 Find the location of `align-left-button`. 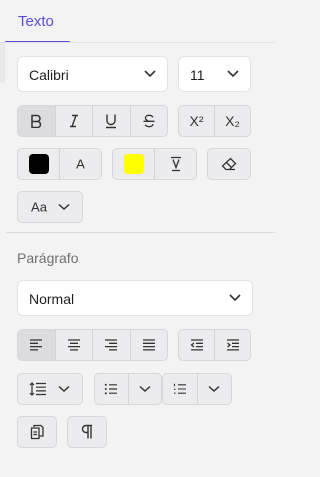

align-left-button is located at coordinates (37, 345).